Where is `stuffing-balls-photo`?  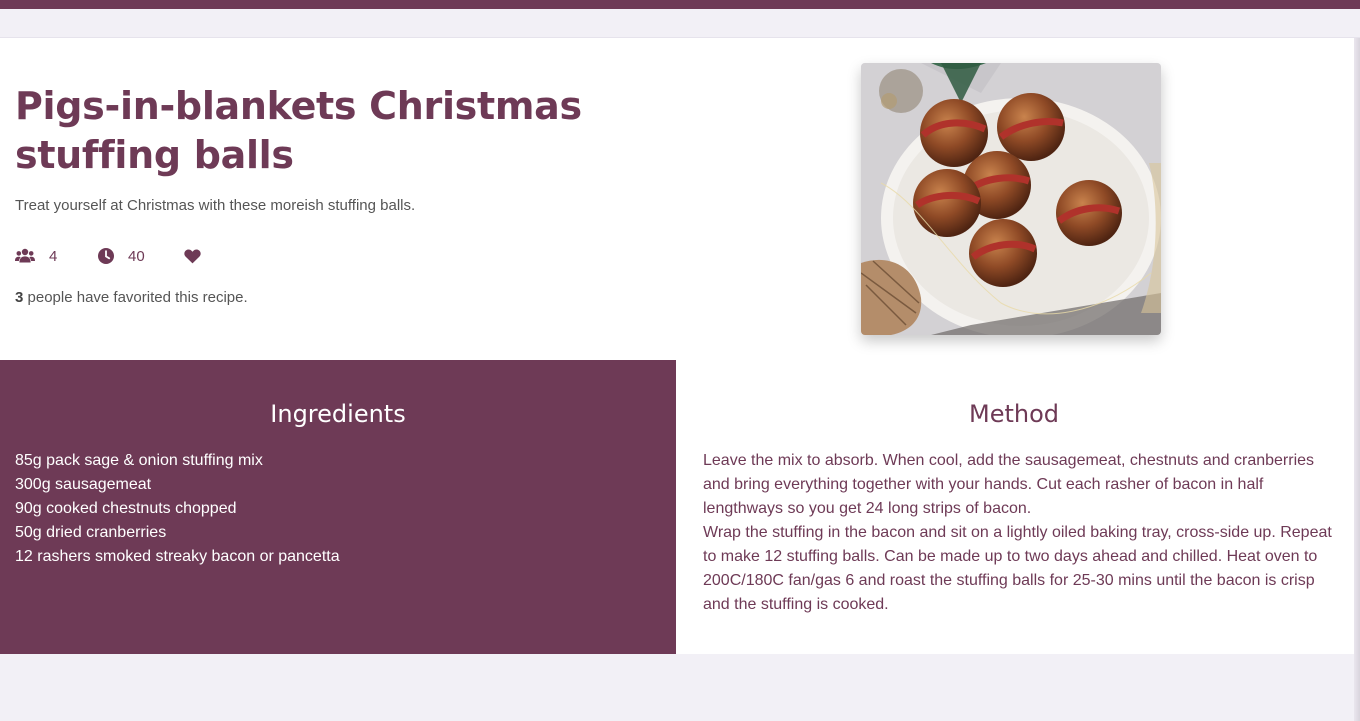 stuffing-balls-photo is located at coordinates (1011, 199).